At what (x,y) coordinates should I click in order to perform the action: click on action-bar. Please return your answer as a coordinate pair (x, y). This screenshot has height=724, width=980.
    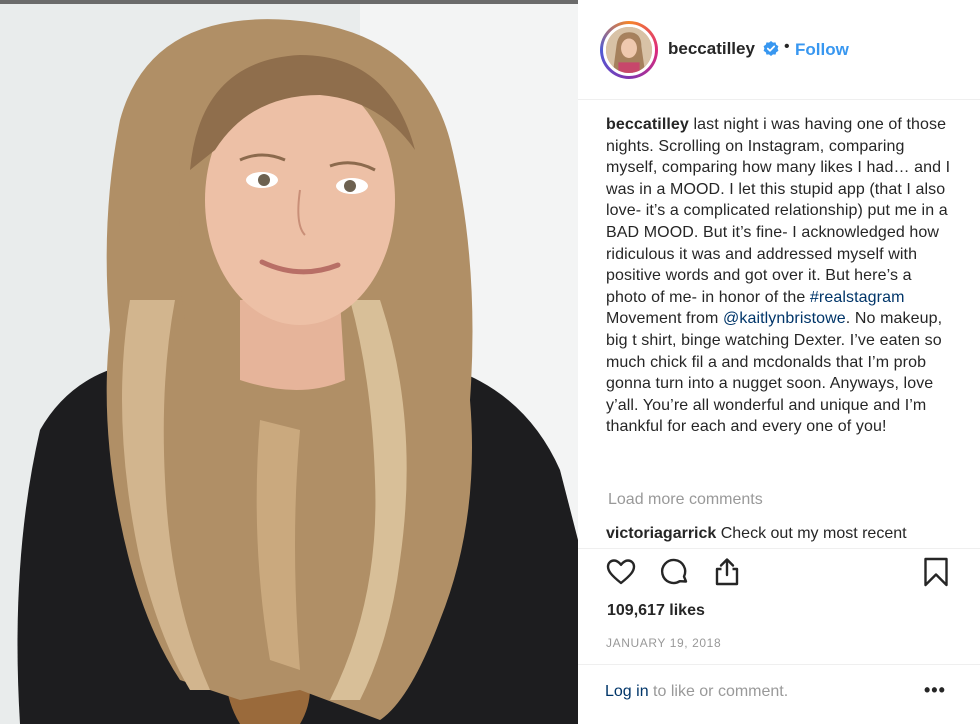
    Looking at the image, I should click on (779, 573).